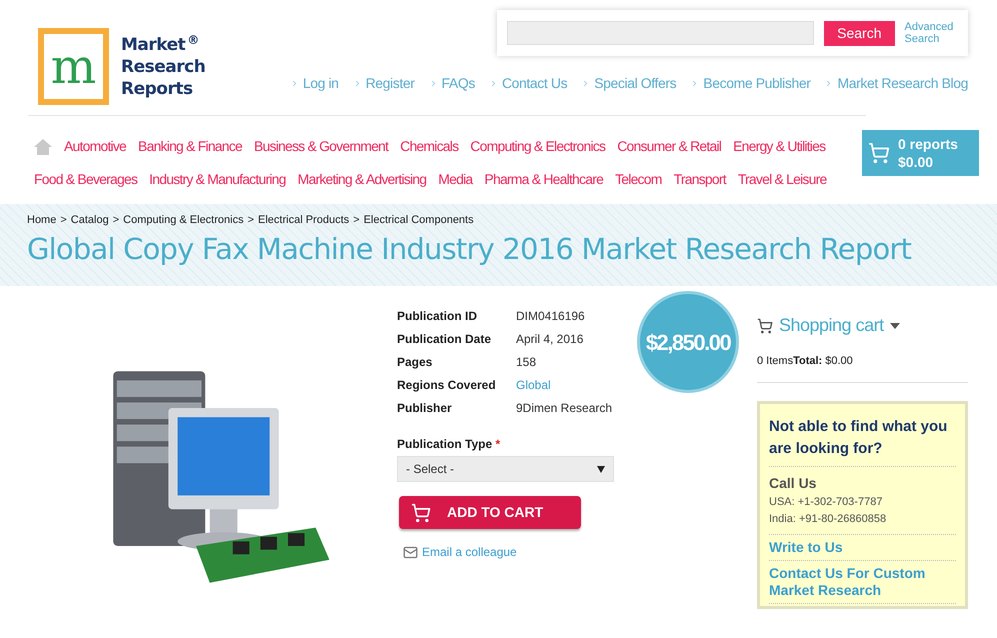  Describe the element at coordinates (183, 220) in the screenshot. I see `breadcrumb-link: Computing & Electronics` at that location.